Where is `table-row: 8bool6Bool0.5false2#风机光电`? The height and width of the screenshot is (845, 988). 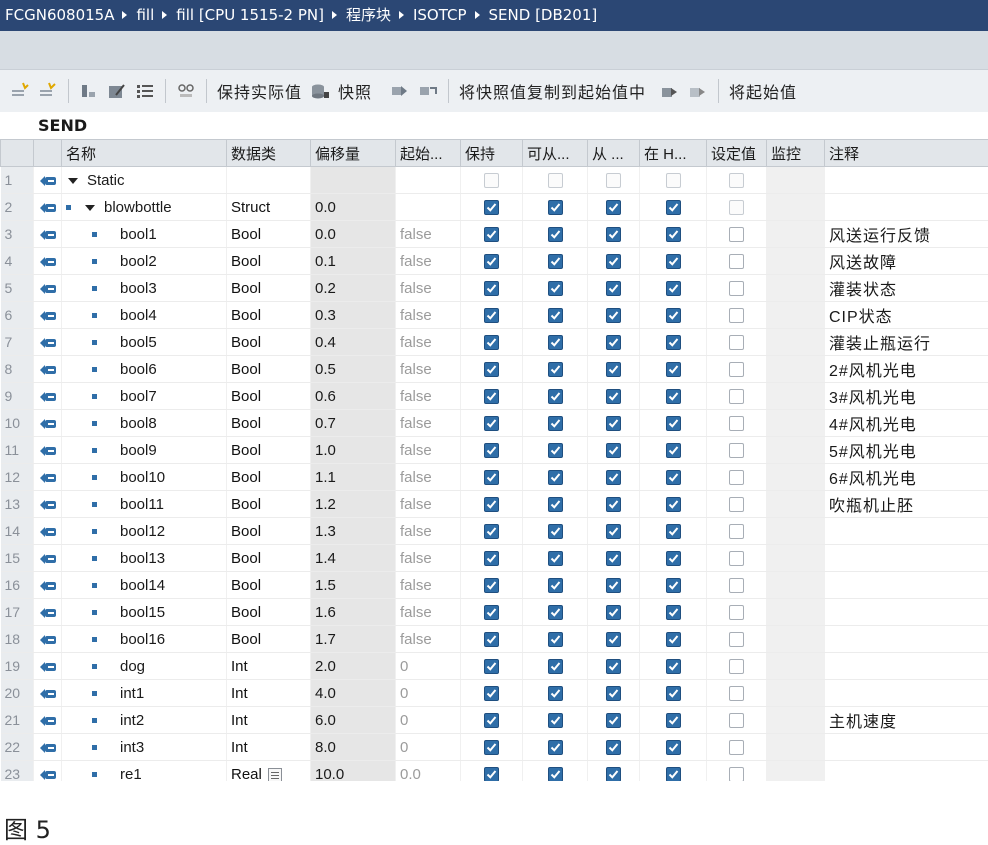 table-row: 8bool6Bool0.5false2#风机光电 is located at coordinates (494, 369).